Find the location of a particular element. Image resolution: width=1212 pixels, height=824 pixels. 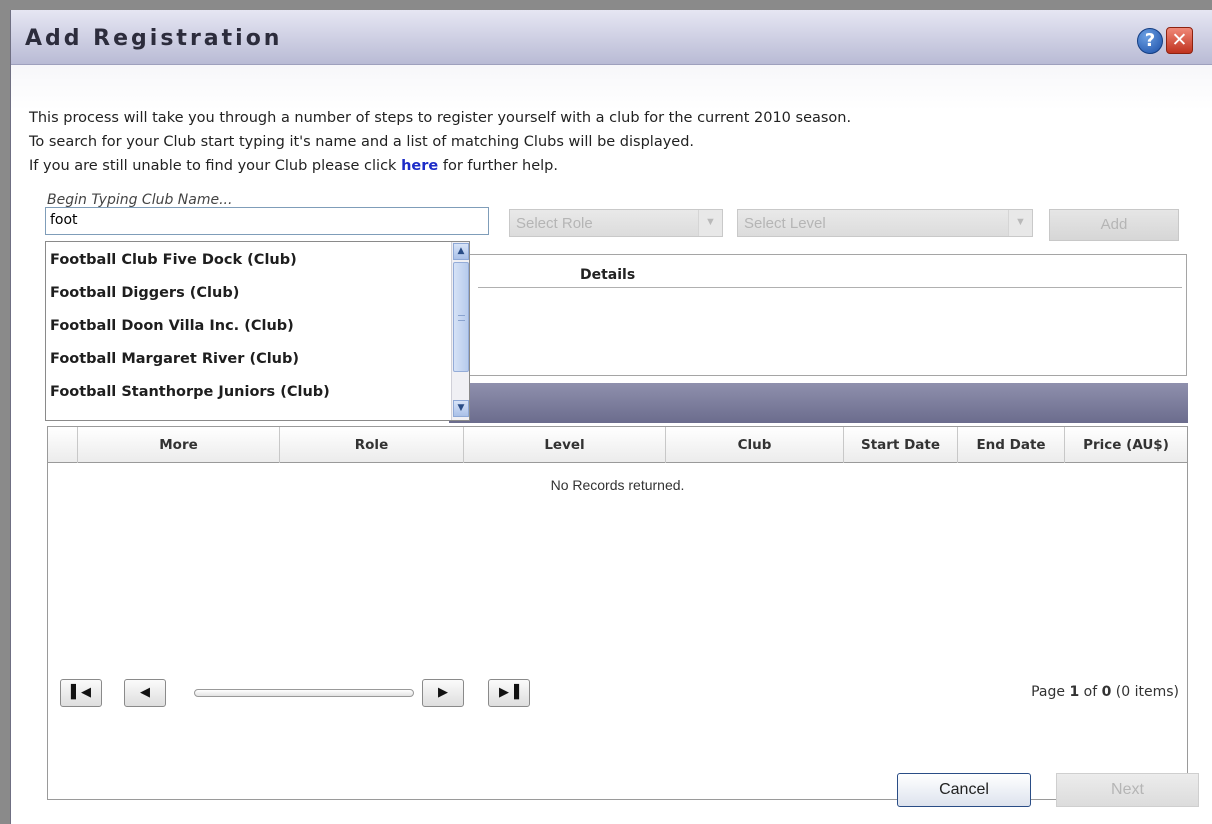

grid-column-role: Role is located at coordinates (372, 445).